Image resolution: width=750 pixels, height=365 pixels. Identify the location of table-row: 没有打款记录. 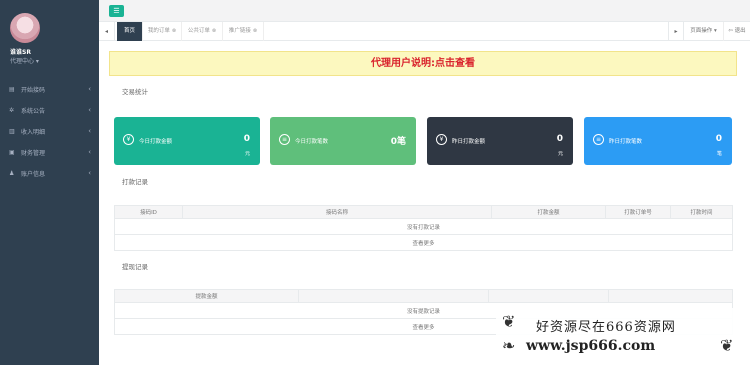
(423, 226).